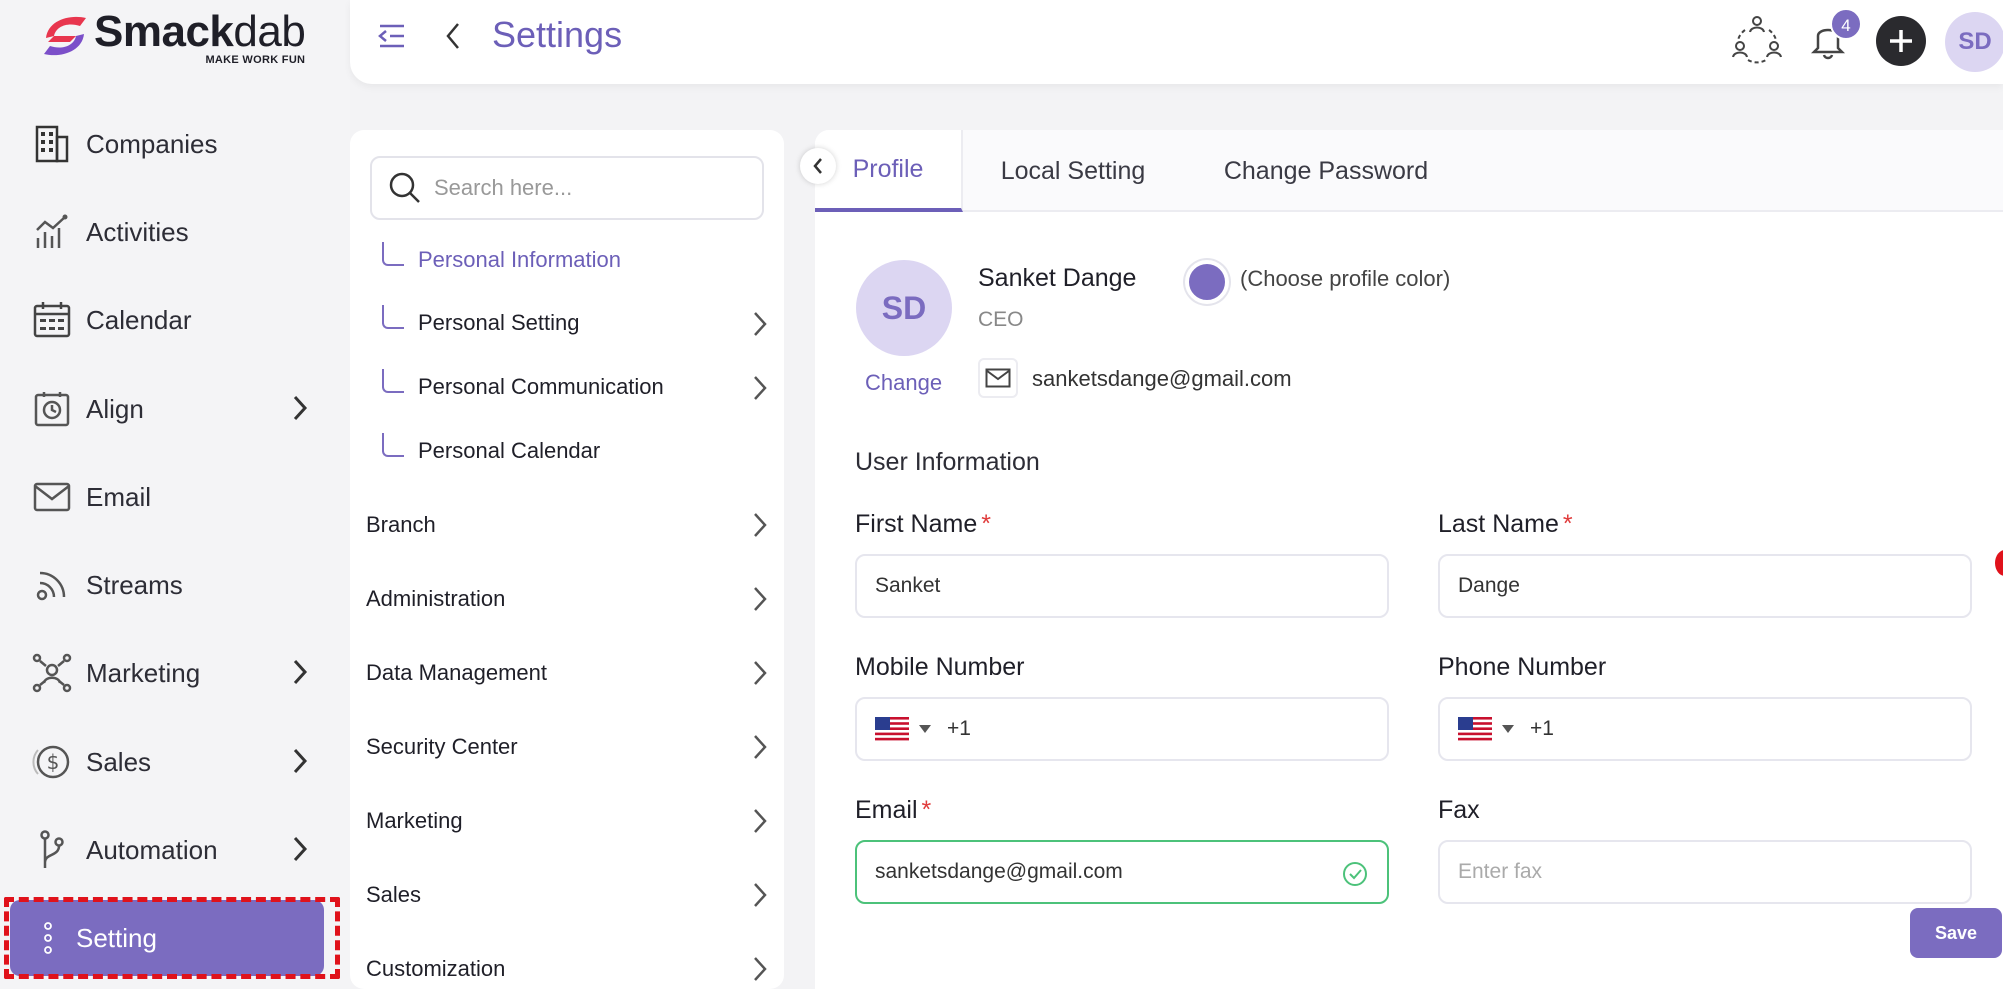 Image resolution: width=2003 pixels, height=989 pixels. Describe the element at coordinates (1846, 24) in the screenshot. I see `notification-count-badge: 4` at that location.